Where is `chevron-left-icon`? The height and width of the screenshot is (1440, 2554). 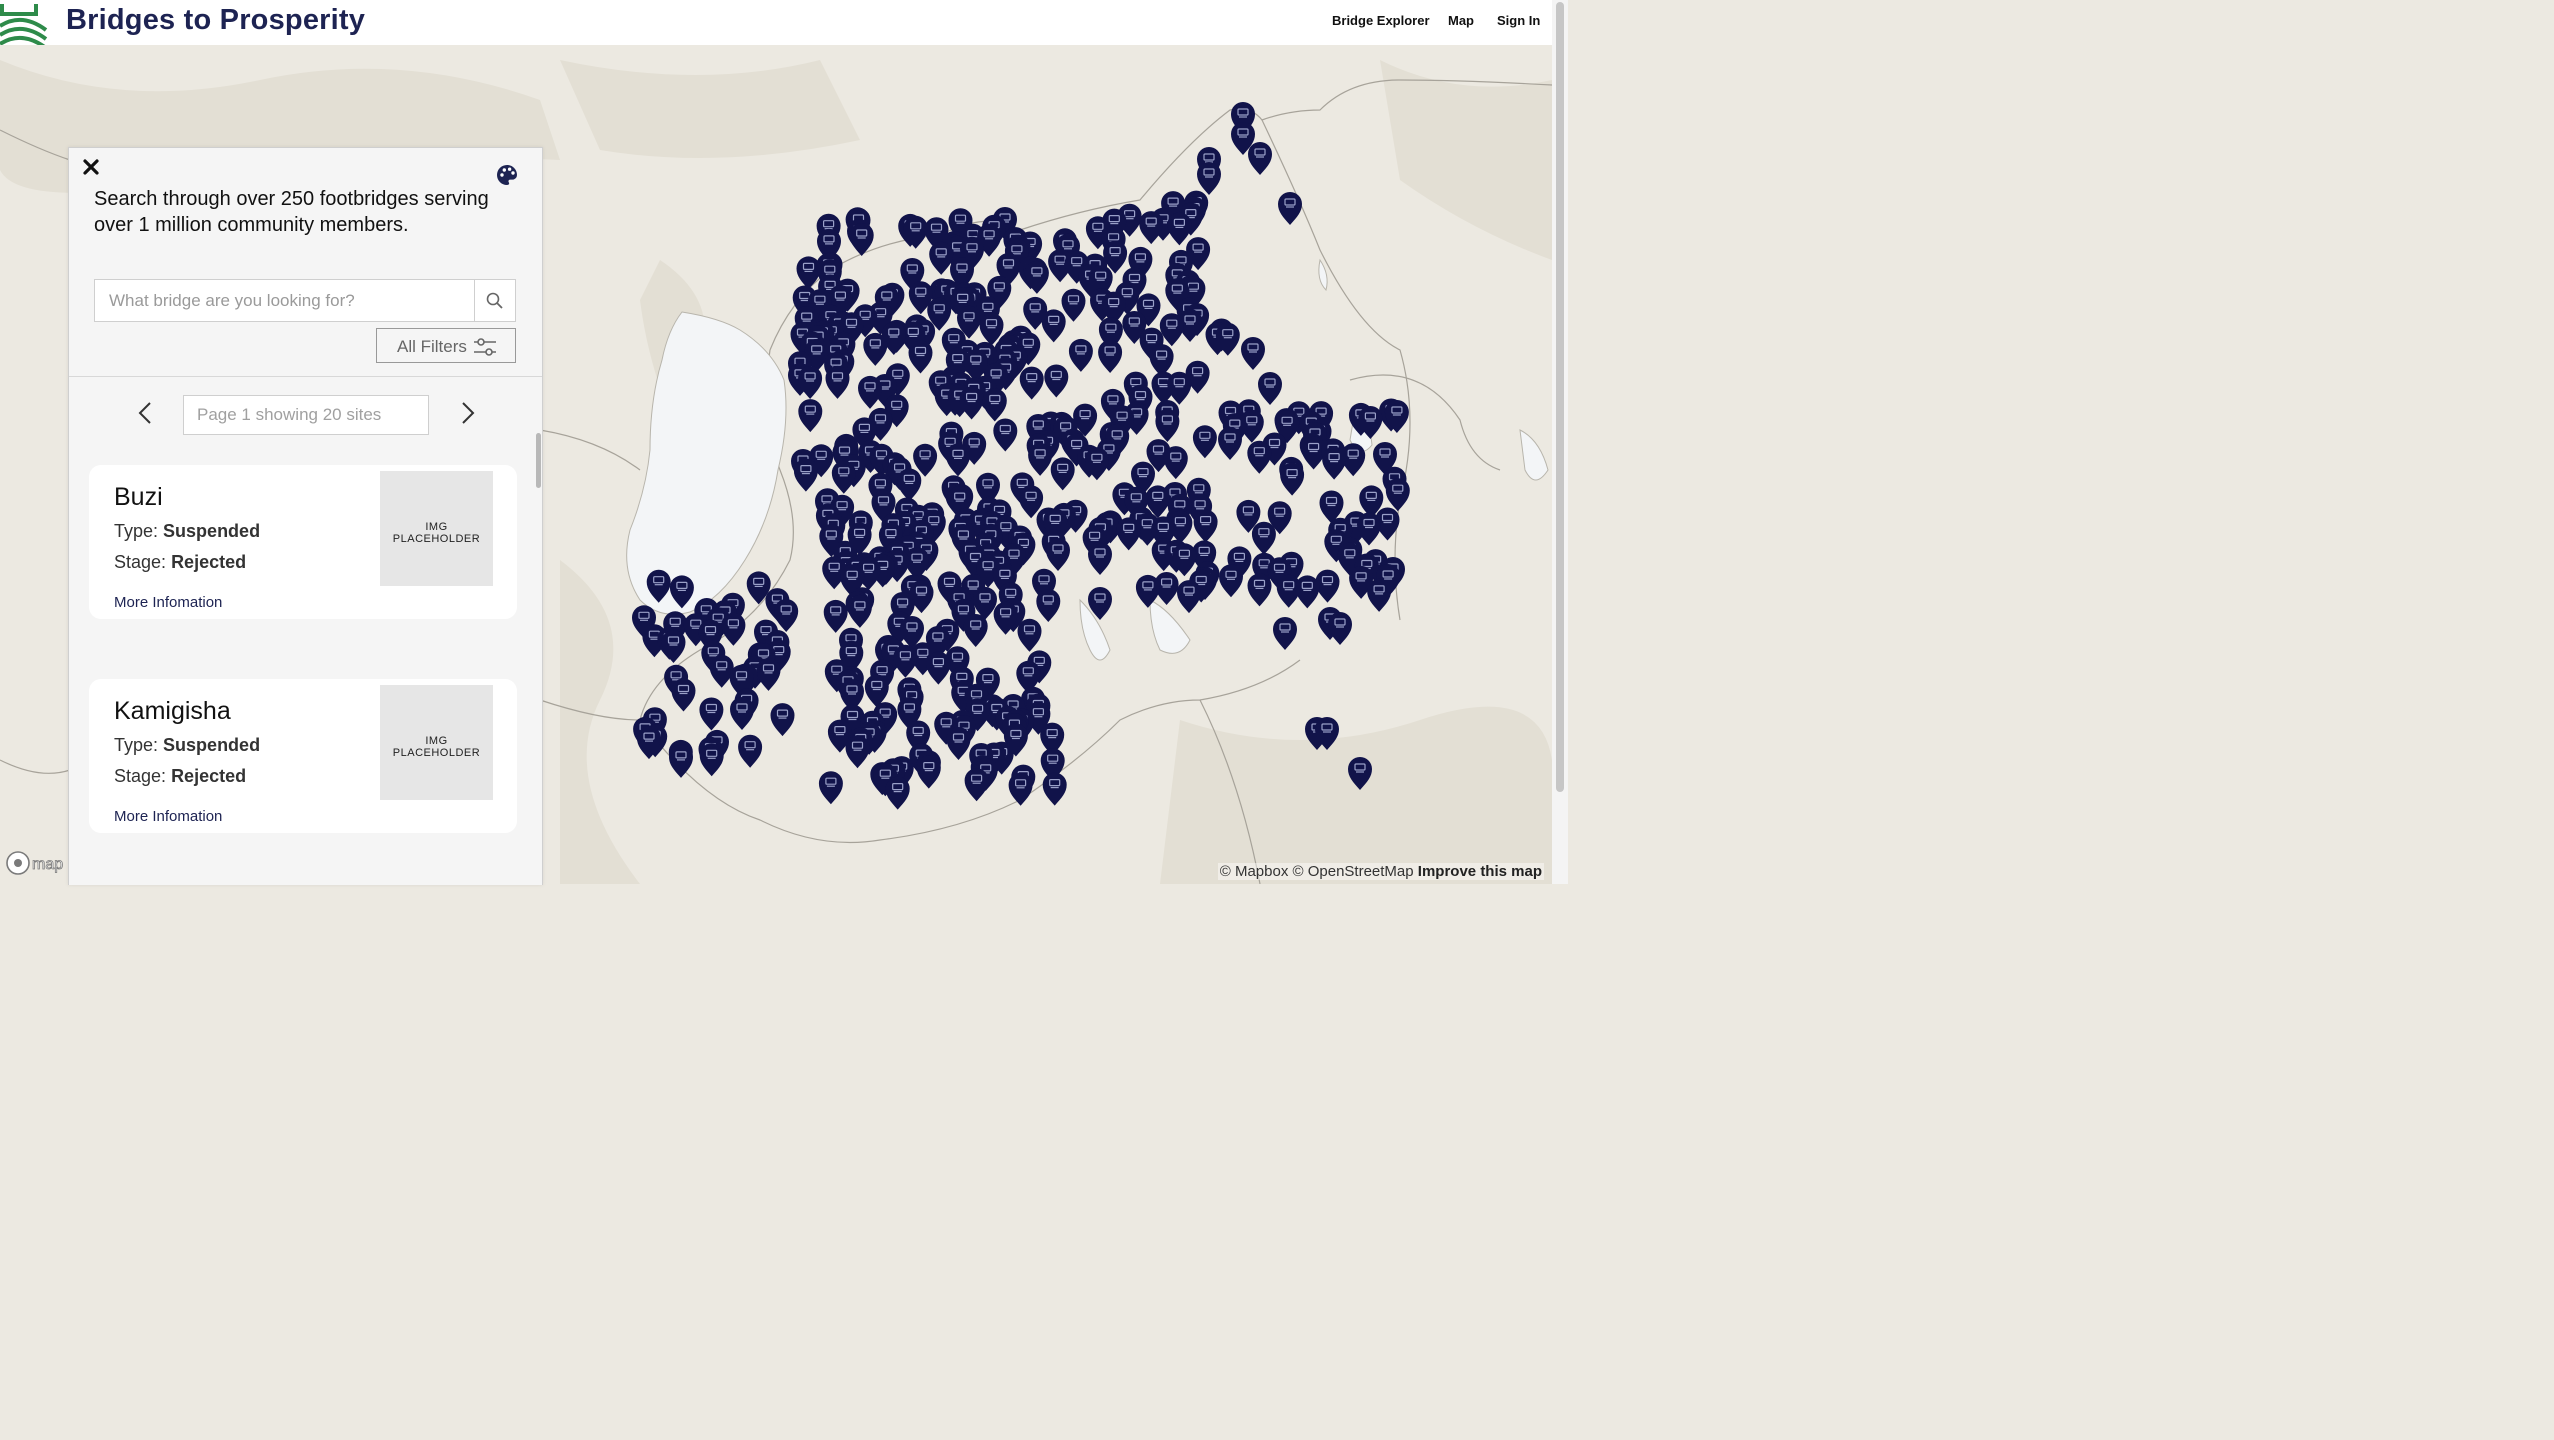
chevron-left-icon is located at coordinates (146, 413).